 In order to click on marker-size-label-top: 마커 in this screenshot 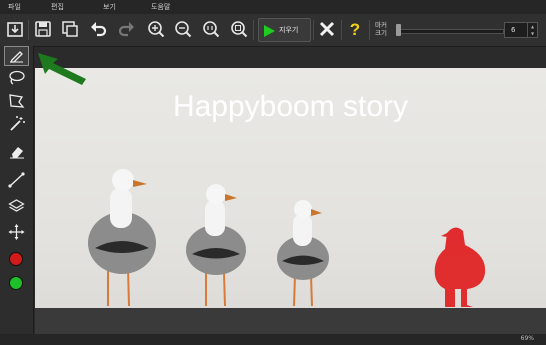, I will do `click(381, 25)`.